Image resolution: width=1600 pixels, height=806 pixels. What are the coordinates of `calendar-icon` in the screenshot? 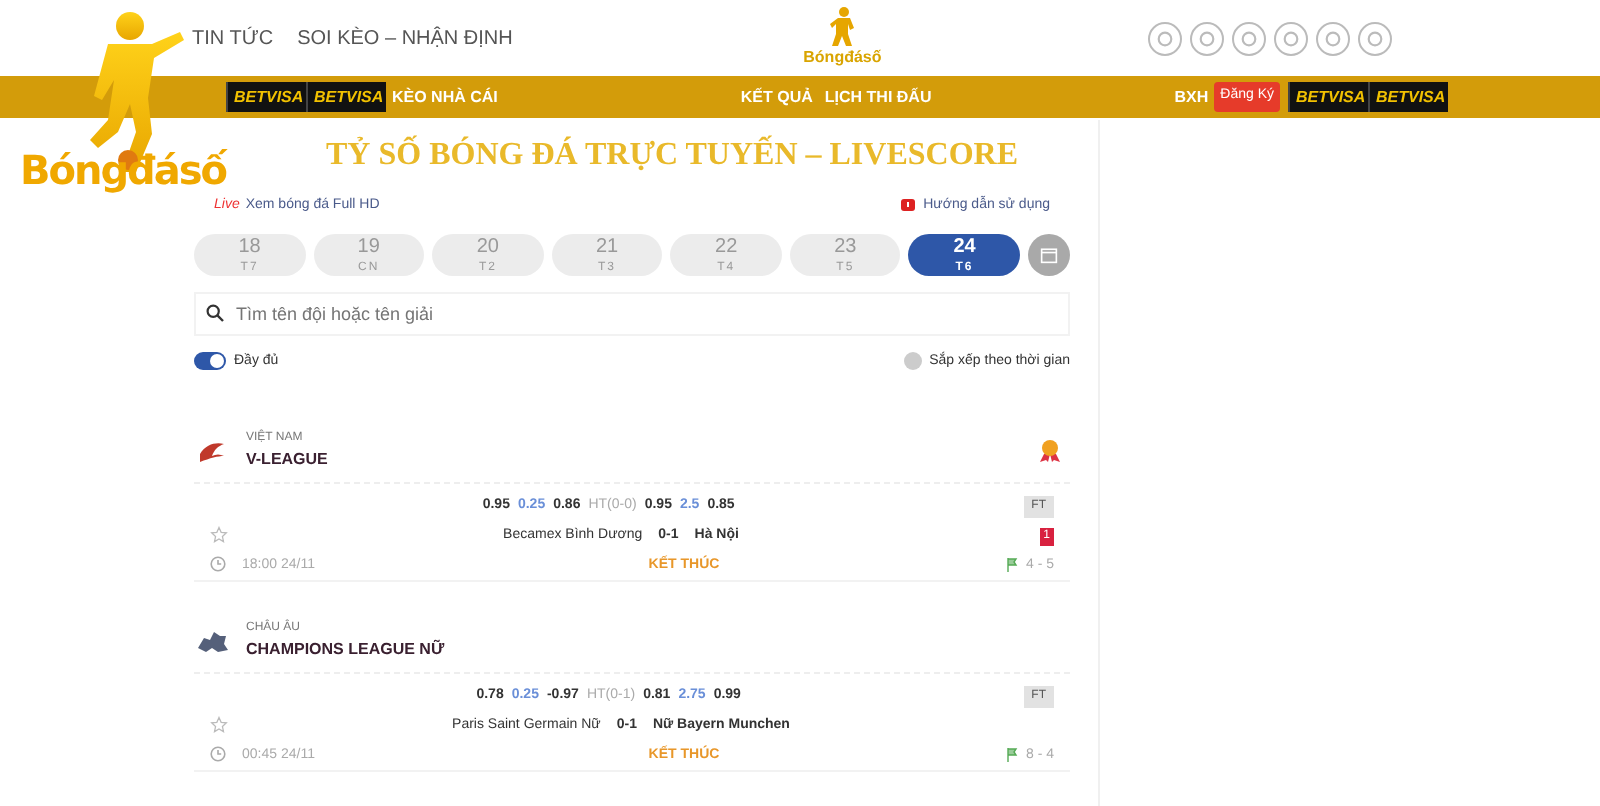 It's located at (1049, 254).